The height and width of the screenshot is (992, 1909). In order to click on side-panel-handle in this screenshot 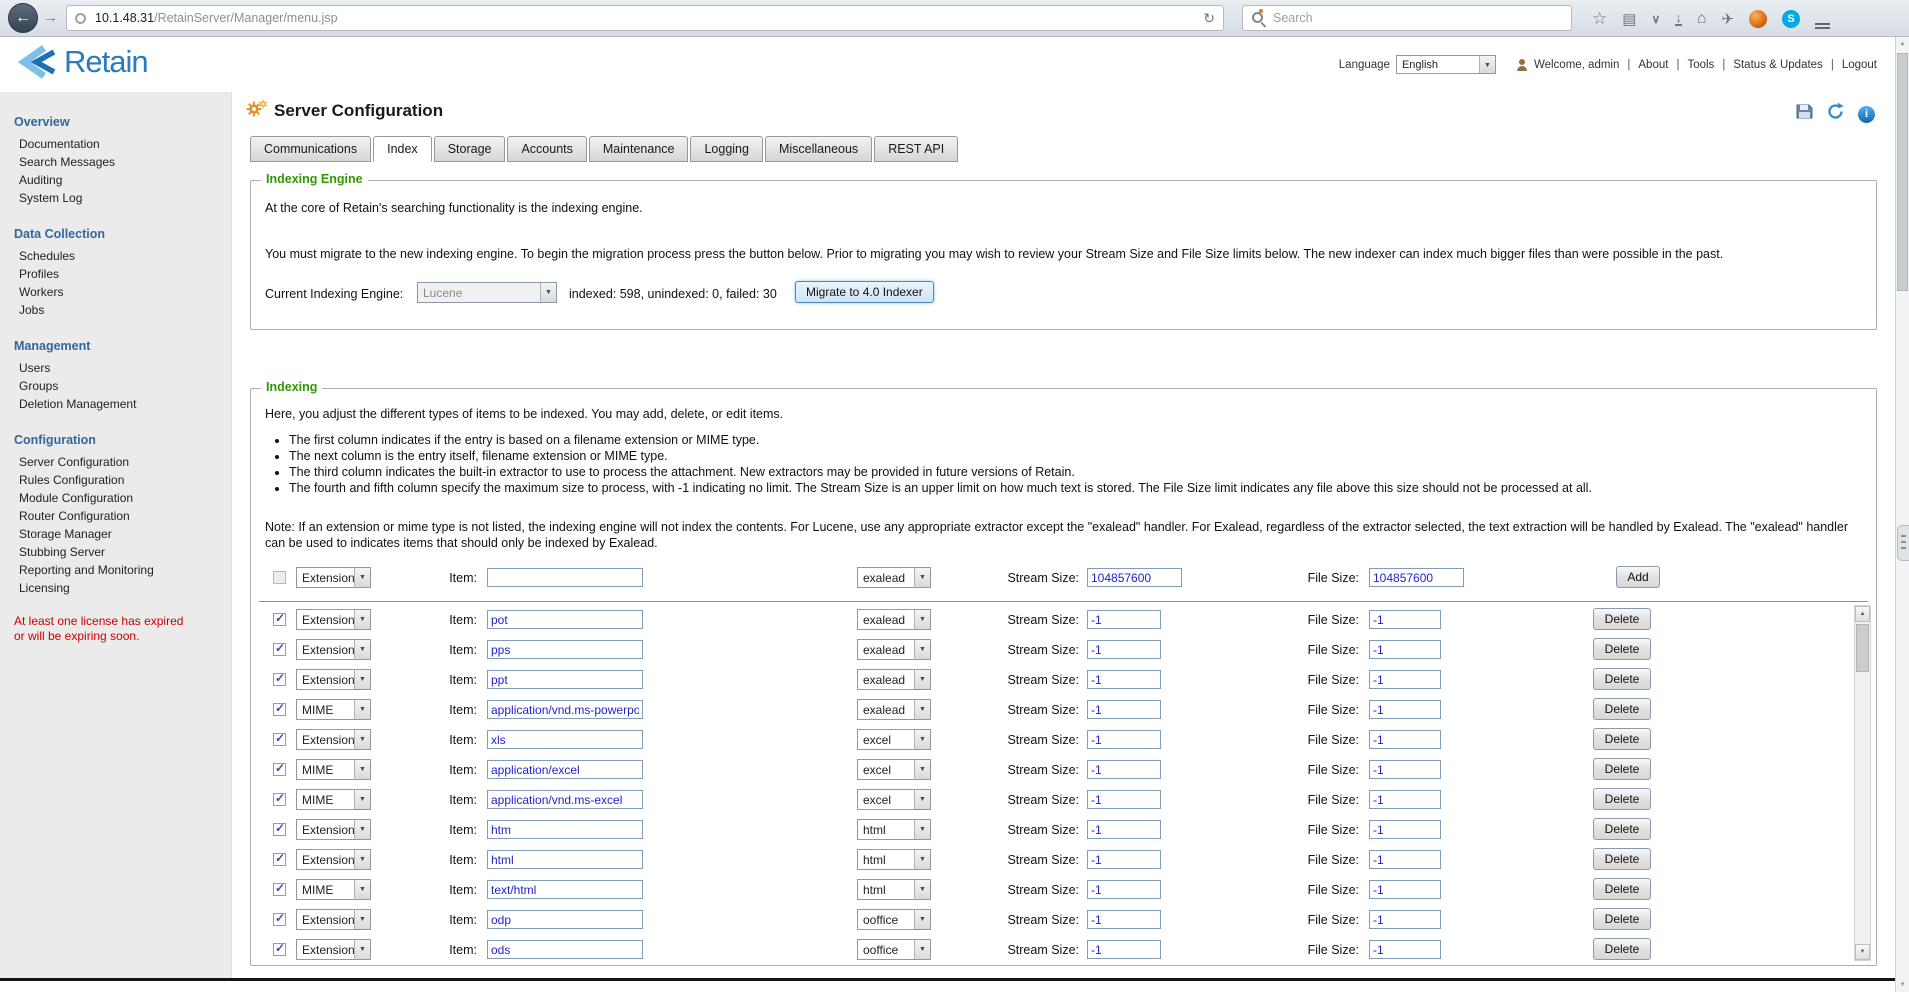, I will do `click(1903, 543)`.